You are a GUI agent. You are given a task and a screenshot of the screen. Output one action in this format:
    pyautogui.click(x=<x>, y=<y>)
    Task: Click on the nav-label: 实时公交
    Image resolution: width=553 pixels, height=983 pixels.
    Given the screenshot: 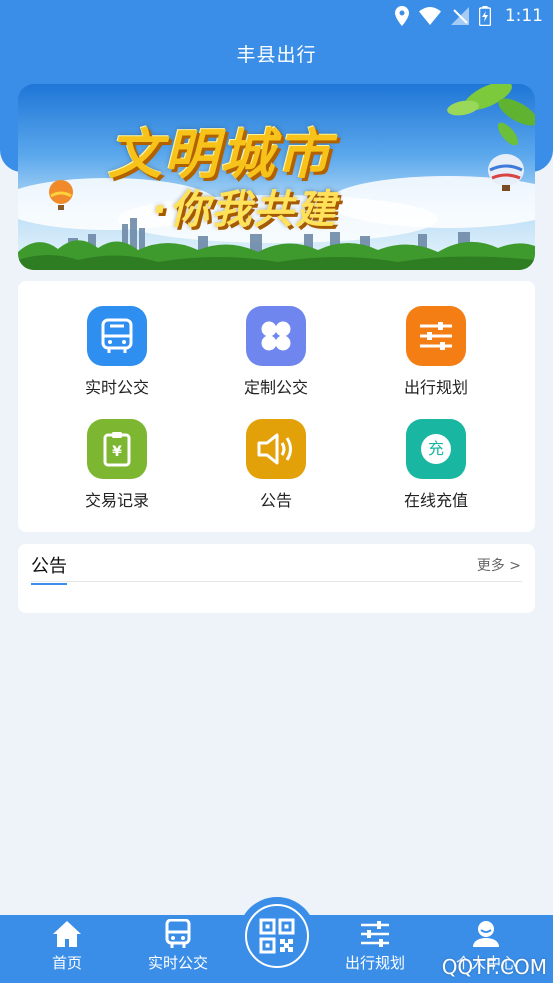 What is the action you would take?
    pyautogui.click(x=177, y=963)
    